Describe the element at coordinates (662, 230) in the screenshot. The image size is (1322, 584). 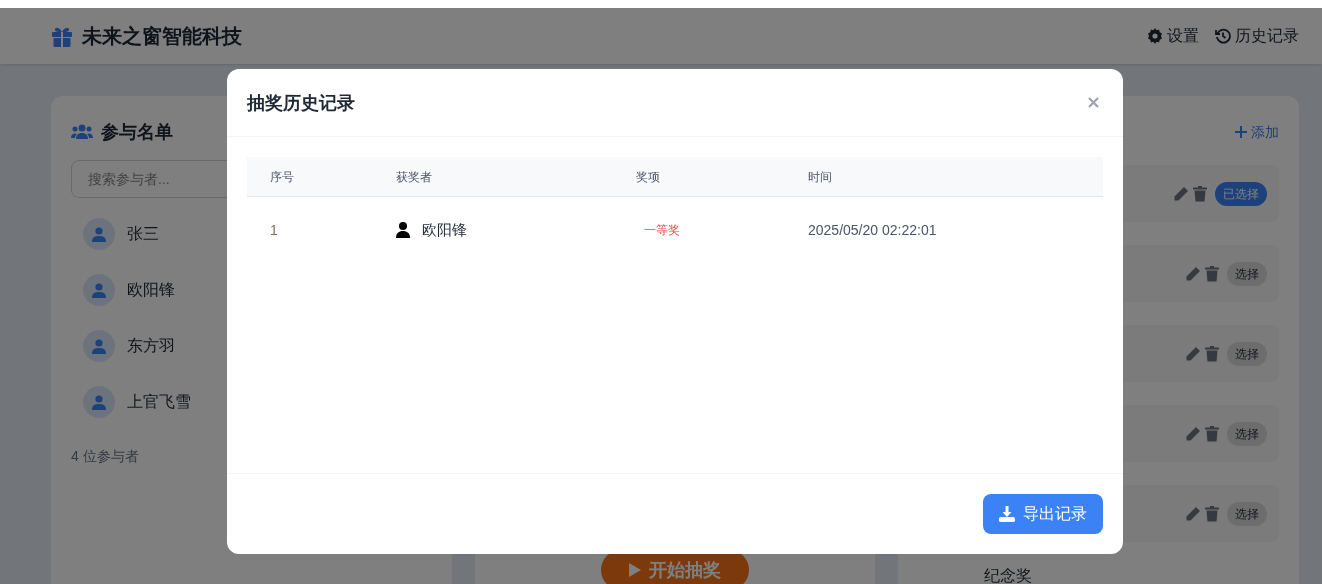
I see `table-cell-text: 一等奖` at that location.